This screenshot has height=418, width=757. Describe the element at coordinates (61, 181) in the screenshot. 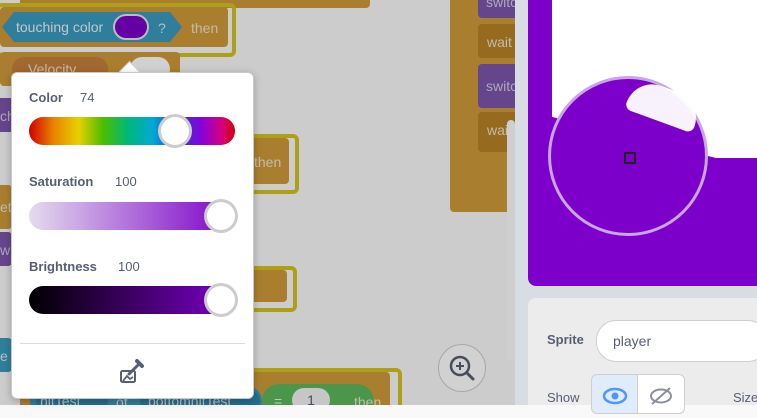

I see `saturation-label: Saturation` at that location.